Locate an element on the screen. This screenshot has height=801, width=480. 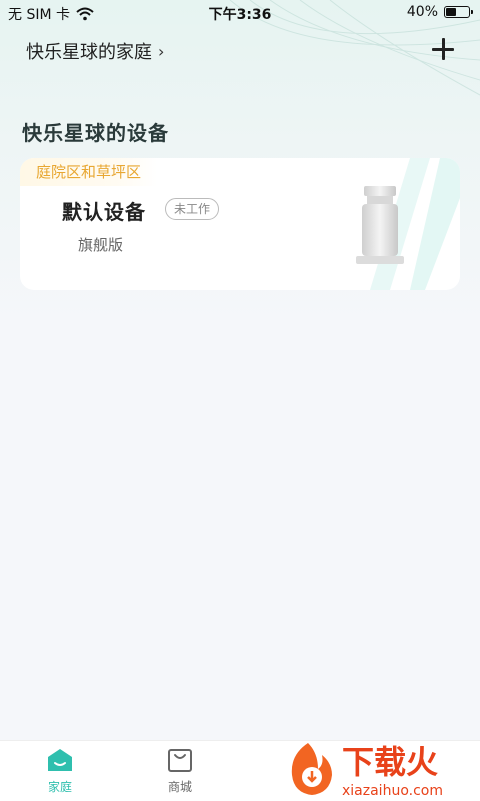
section-title: 快乐星球的设备 is located at coordinates (95, 133).